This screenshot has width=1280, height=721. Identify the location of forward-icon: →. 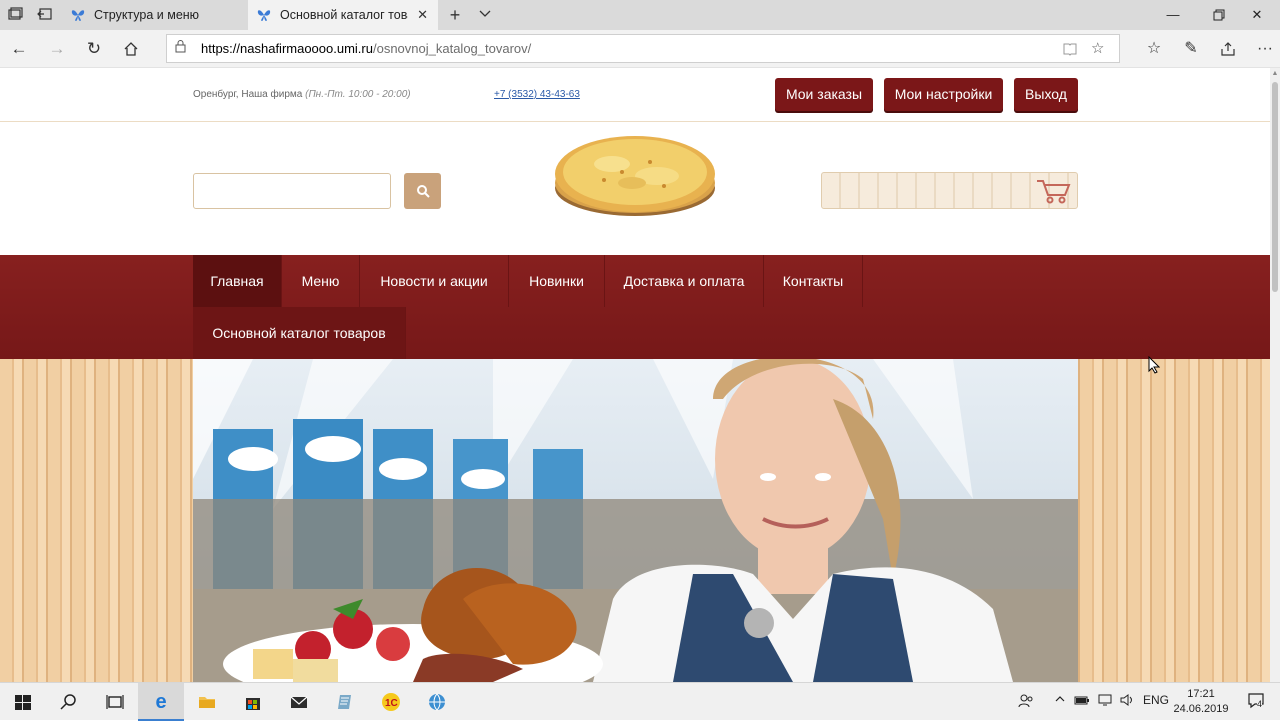
(57, 49).